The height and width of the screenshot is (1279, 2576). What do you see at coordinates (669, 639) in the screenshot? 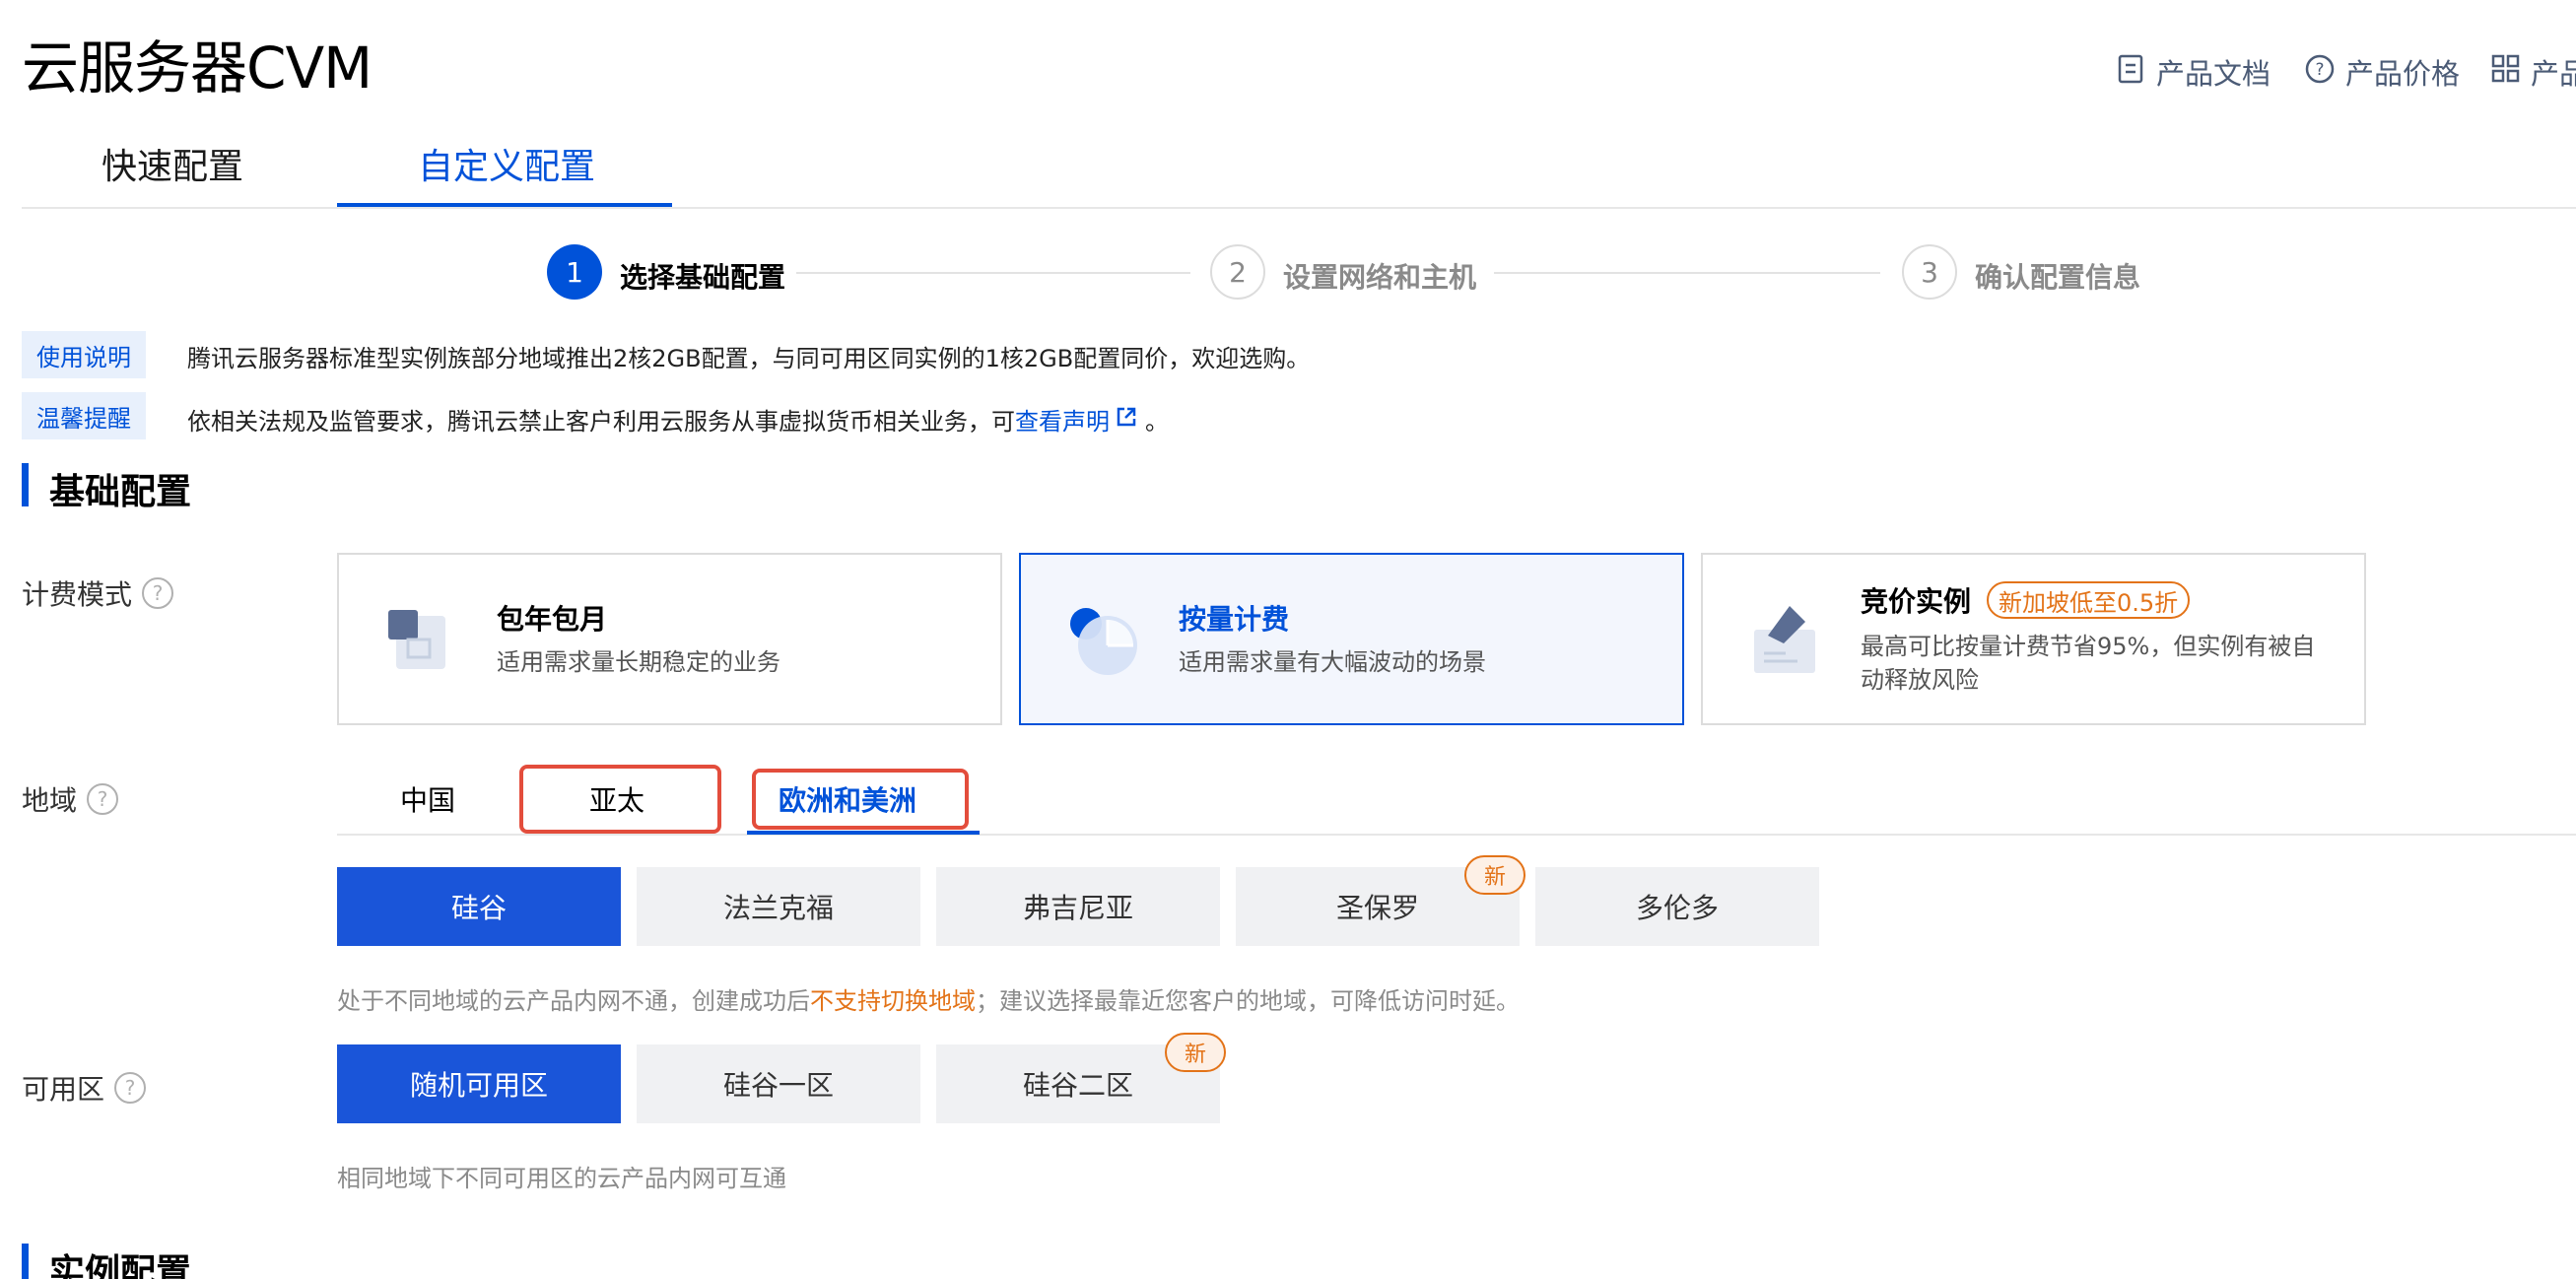
I see `billing-card-monthly: 包年包月 适用需求量长期稳定的业务` at bounding box center [669, 639].